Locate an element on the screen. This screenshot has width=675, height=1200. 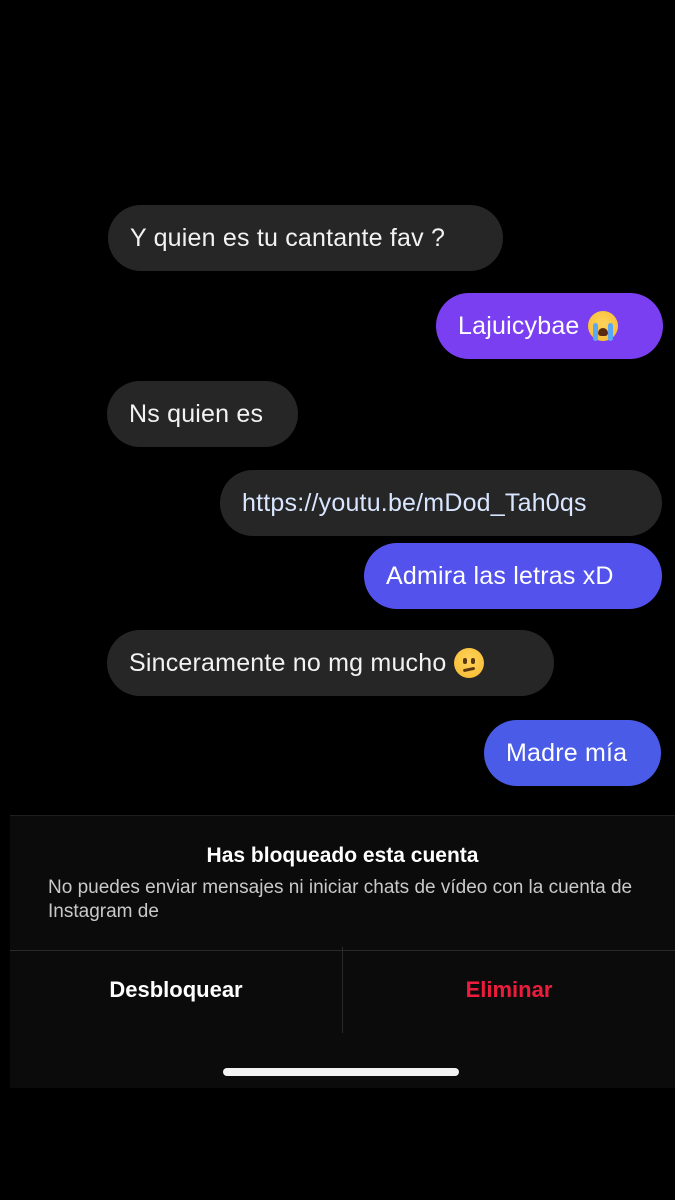
message-text: Madre mía is located at coordinates (567, 752).